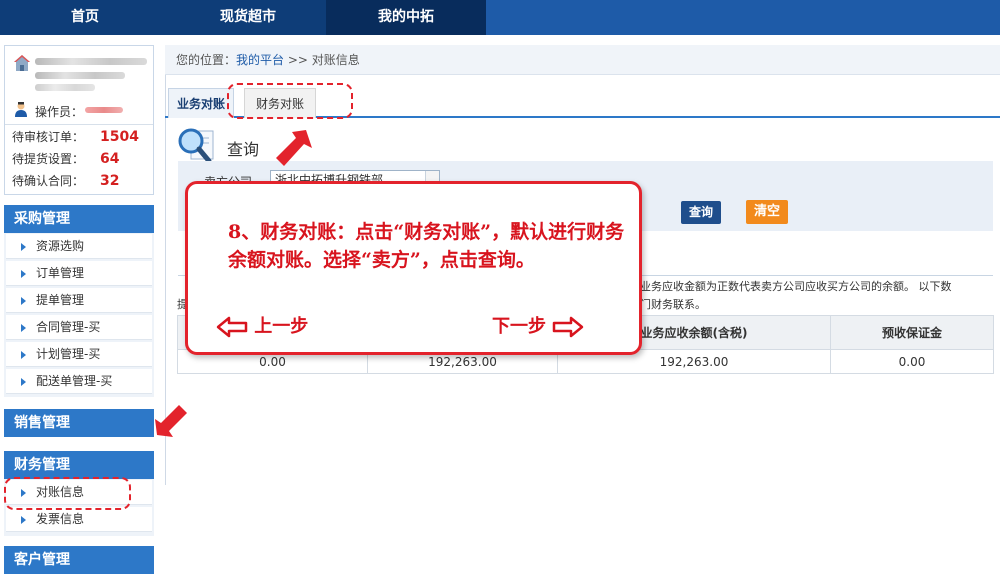 The width and height of the screenshot is (1000, 580). Describe the element at coordinates (243, 149) in the screenshot. I see `query-title: 查询` at that location.